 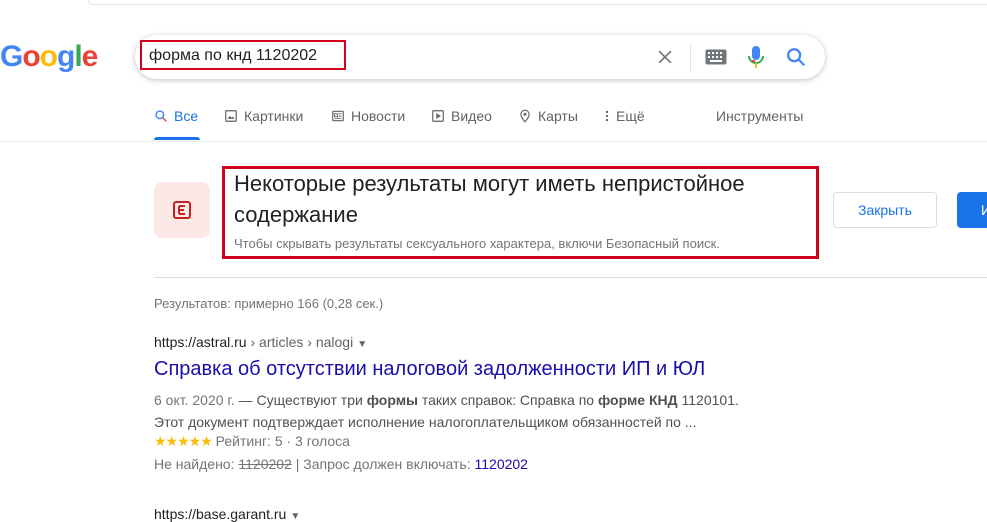 I want to click on tab-label: Картинки, so click(x=274, y=116).